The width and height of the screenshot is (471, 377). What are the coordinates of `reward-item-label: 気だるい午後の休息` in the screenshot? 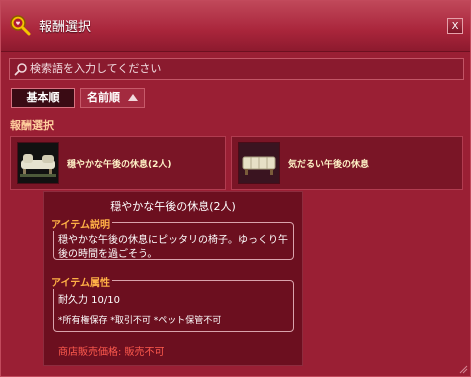 It's located at (329, 165).